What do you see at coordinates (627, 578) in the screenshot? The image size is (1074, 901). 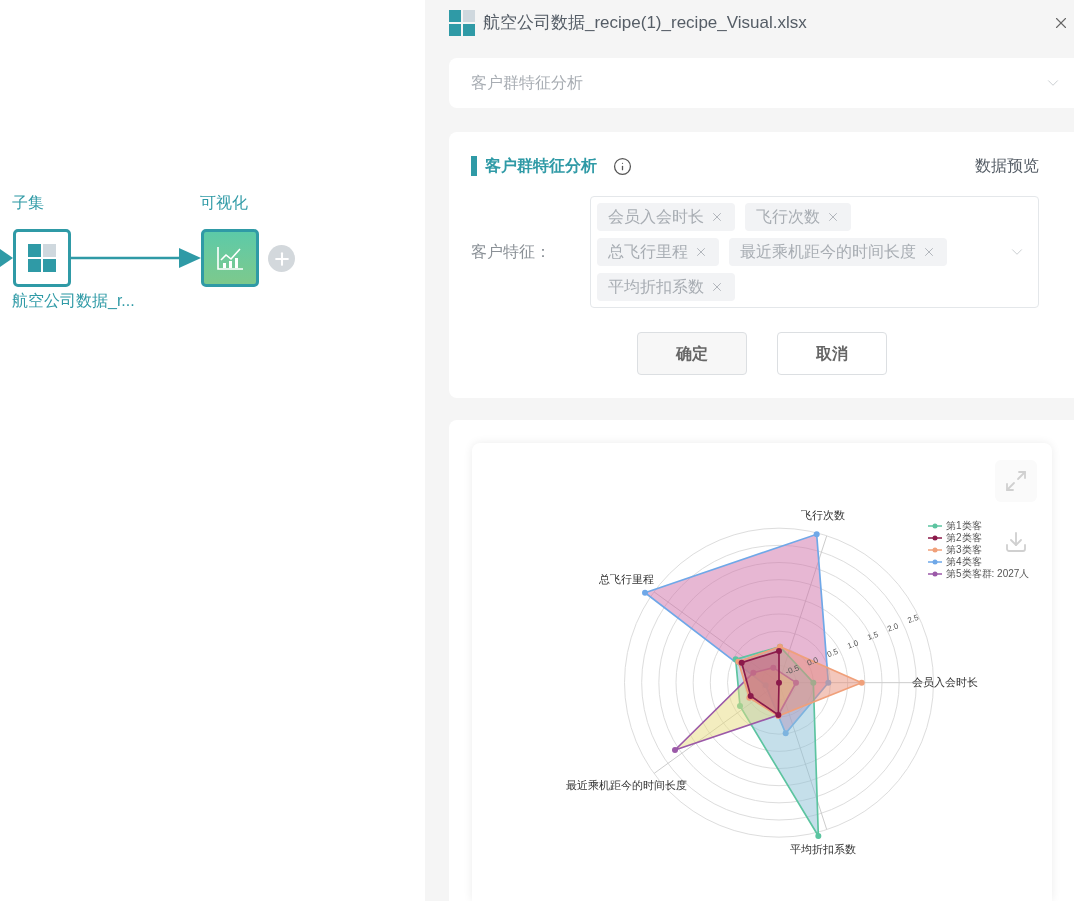 I see `axis-label: 总飞行里程` at bounding box center [627, 578].